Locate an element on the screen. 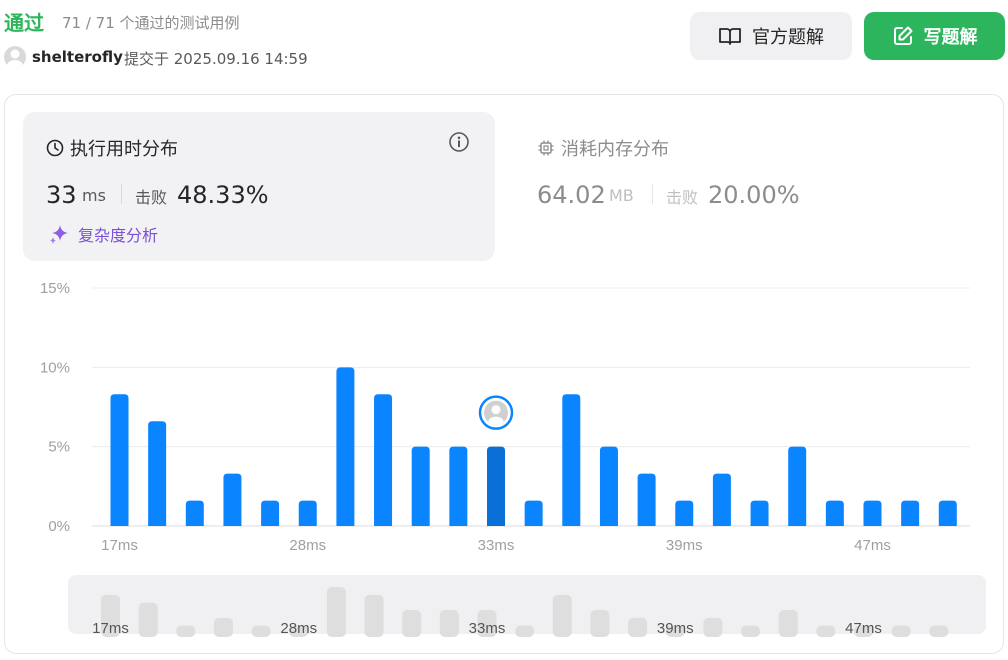 This screenshot has height=660, width=1008. y-tick-label: 5% is located at coordinates (59, 447).